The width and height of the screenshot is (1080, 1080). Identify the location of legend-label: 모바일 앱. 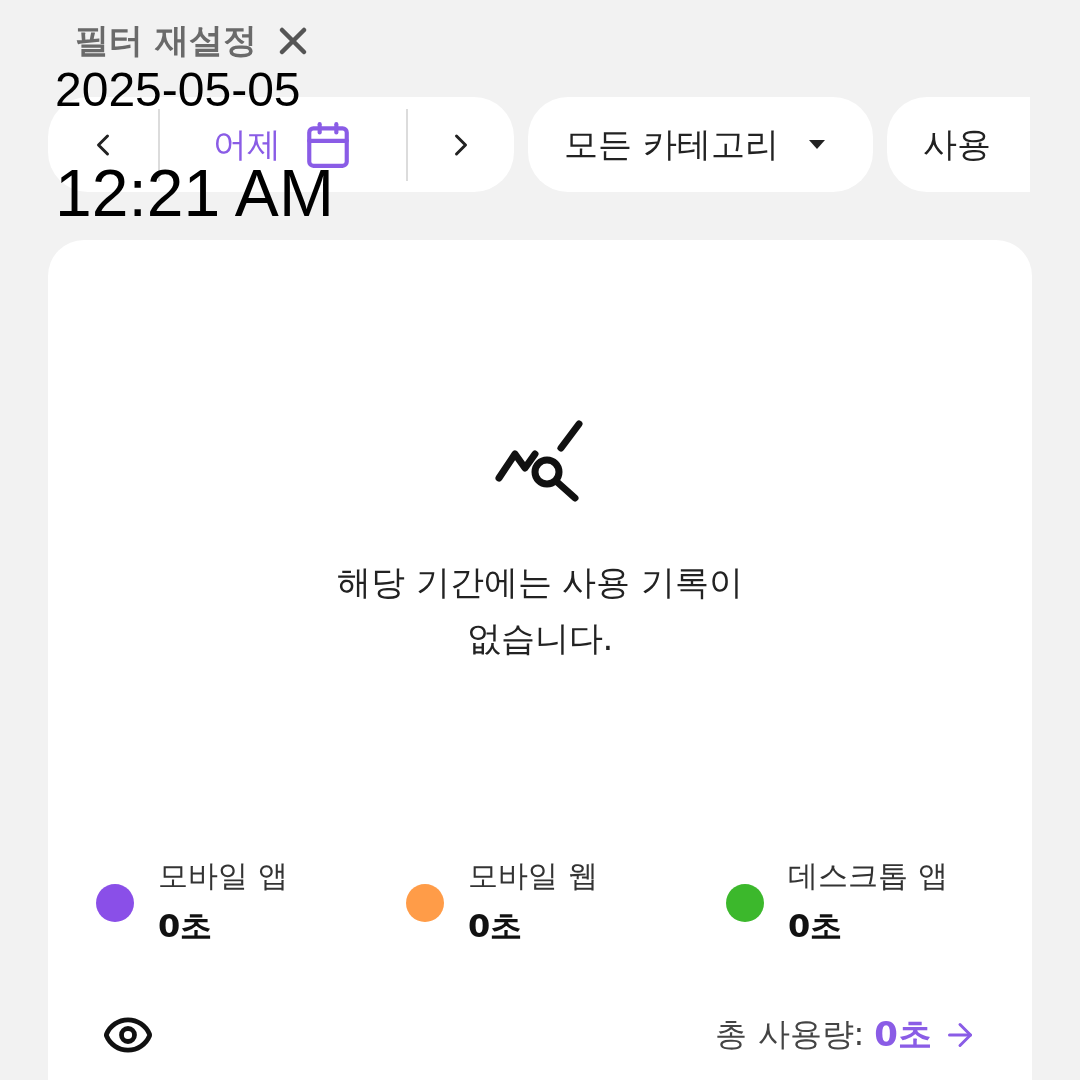
(223, 876).